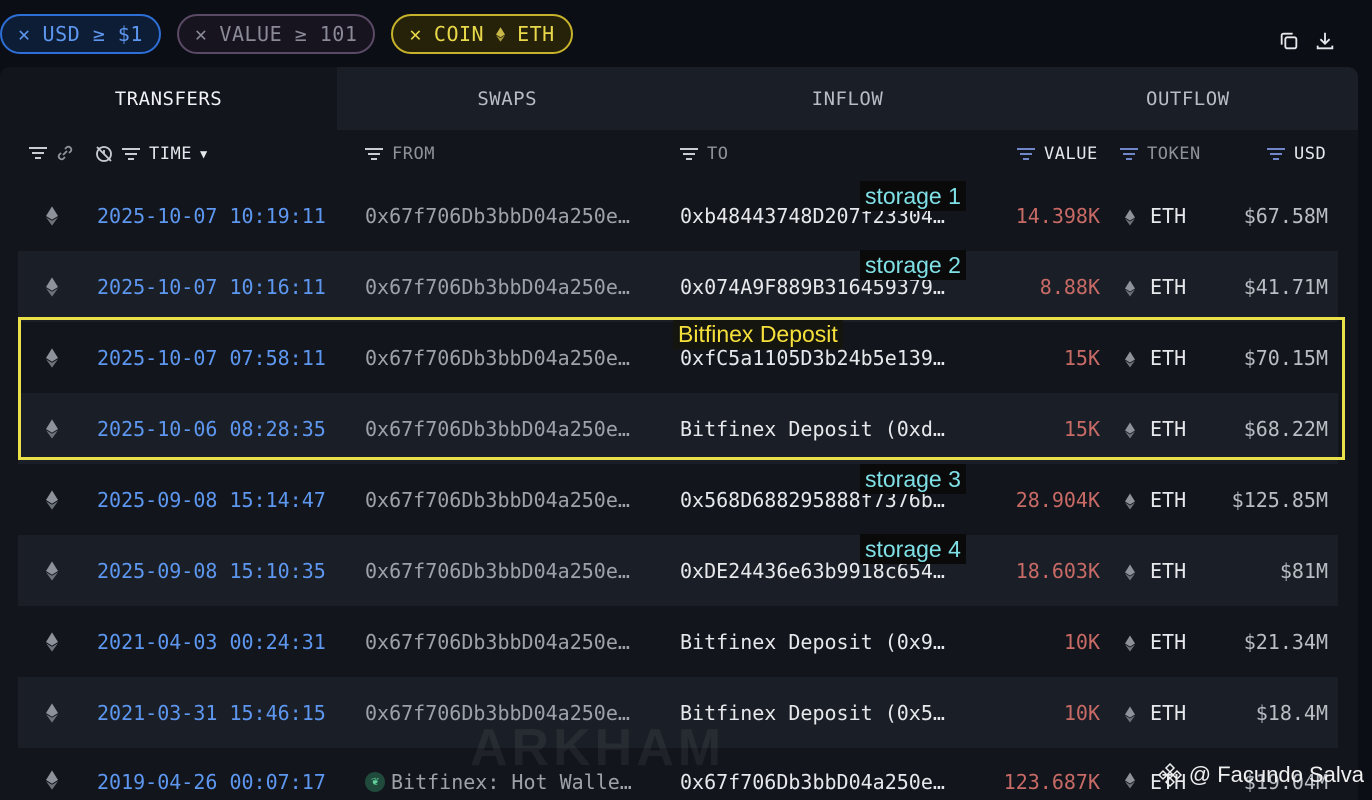 The width and height of the screenshot is (1372, 800). I want to click on toolbar, so click(1307, 41).